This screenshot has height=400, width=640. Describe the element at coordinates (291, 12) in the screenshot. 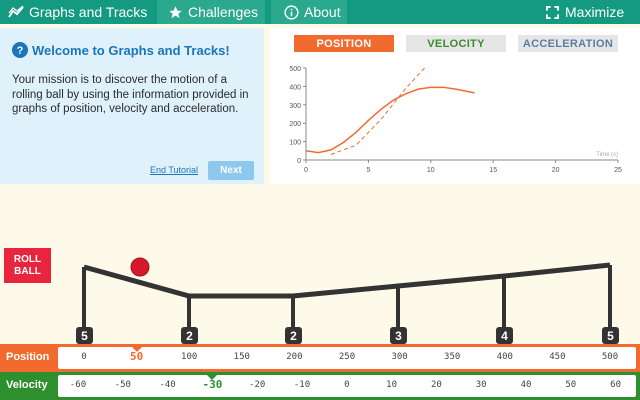

I see `info-icon` at that location.